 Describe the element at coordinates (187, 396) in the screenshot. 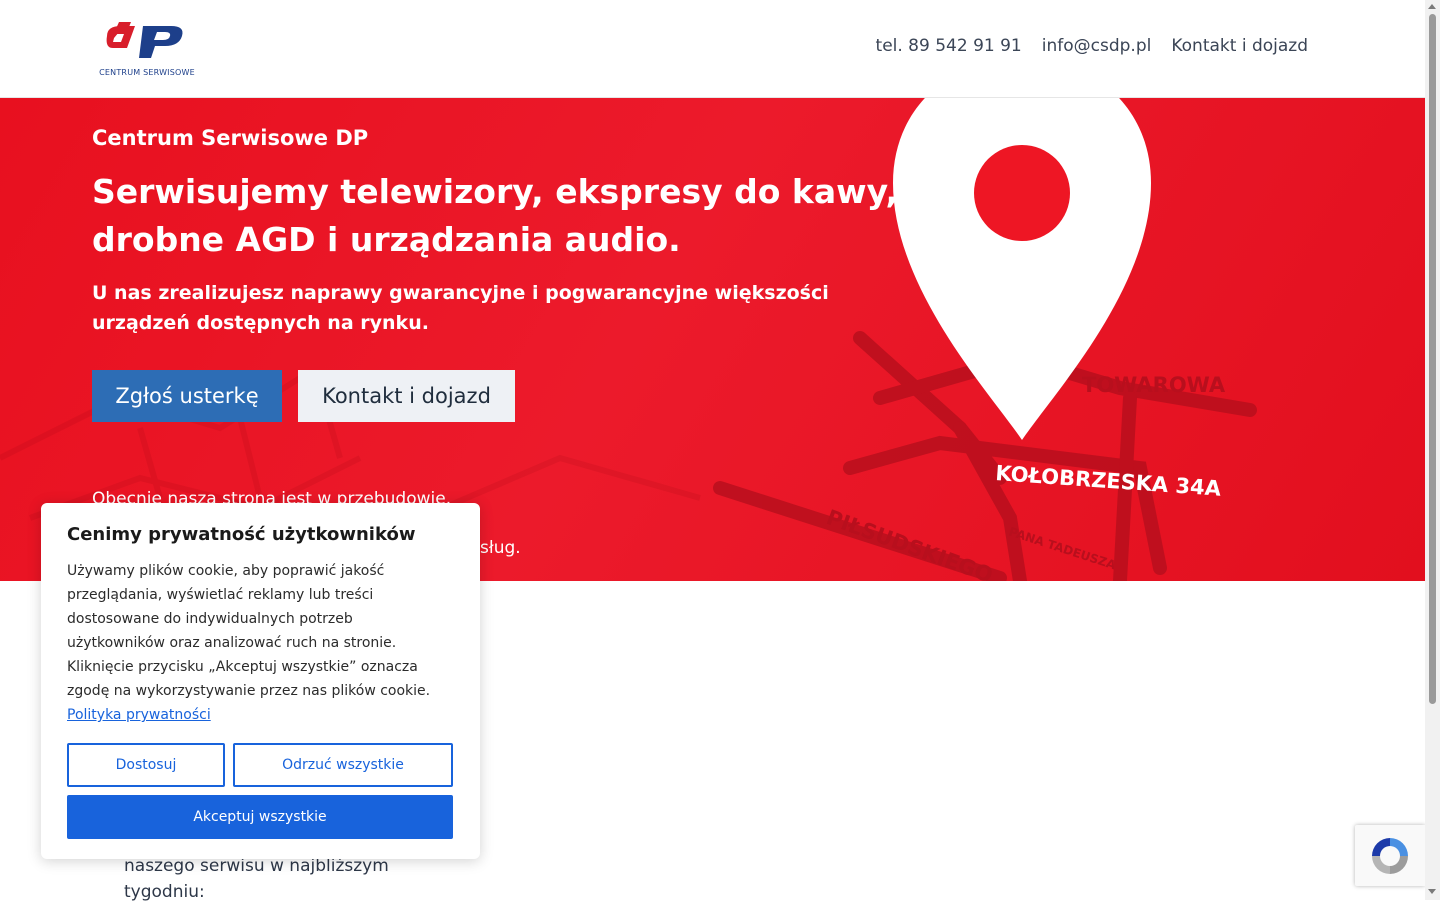

I see `report-issue-button: Zgłoś usterkę` at that location.